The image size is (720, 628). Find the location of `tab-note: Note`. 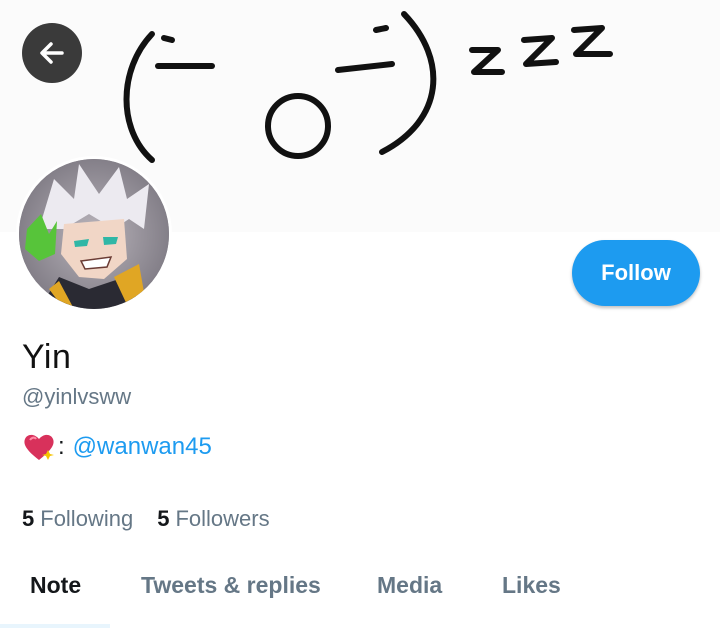

tab-note: Note is located at coordinates (55, 585).